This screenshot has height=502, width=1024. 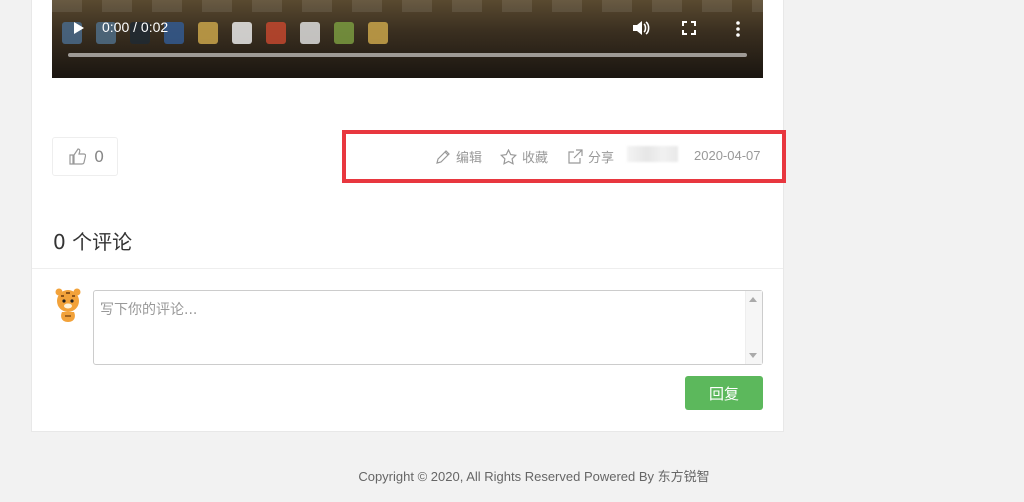 What do you see at coordinates (601, 158) in the screenshot?
I see `share-label: 分享` at bounding box center [601, 158].